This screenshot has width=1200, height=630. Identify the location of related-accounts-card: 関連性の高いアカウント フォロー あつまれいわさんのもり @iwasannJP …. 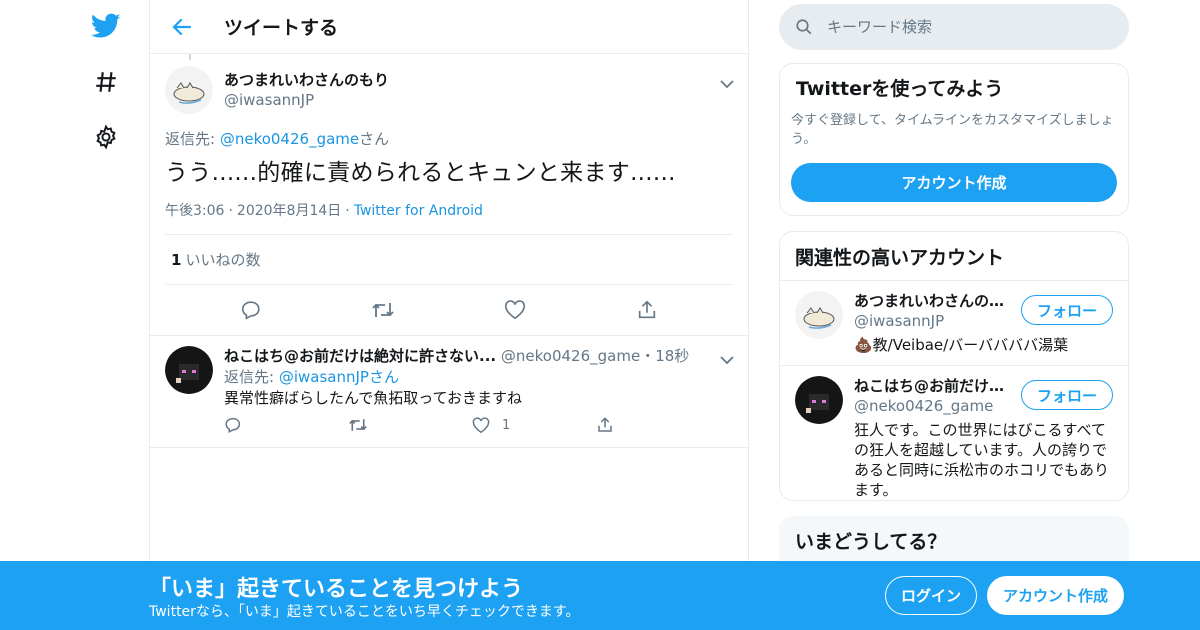
(954, 366).